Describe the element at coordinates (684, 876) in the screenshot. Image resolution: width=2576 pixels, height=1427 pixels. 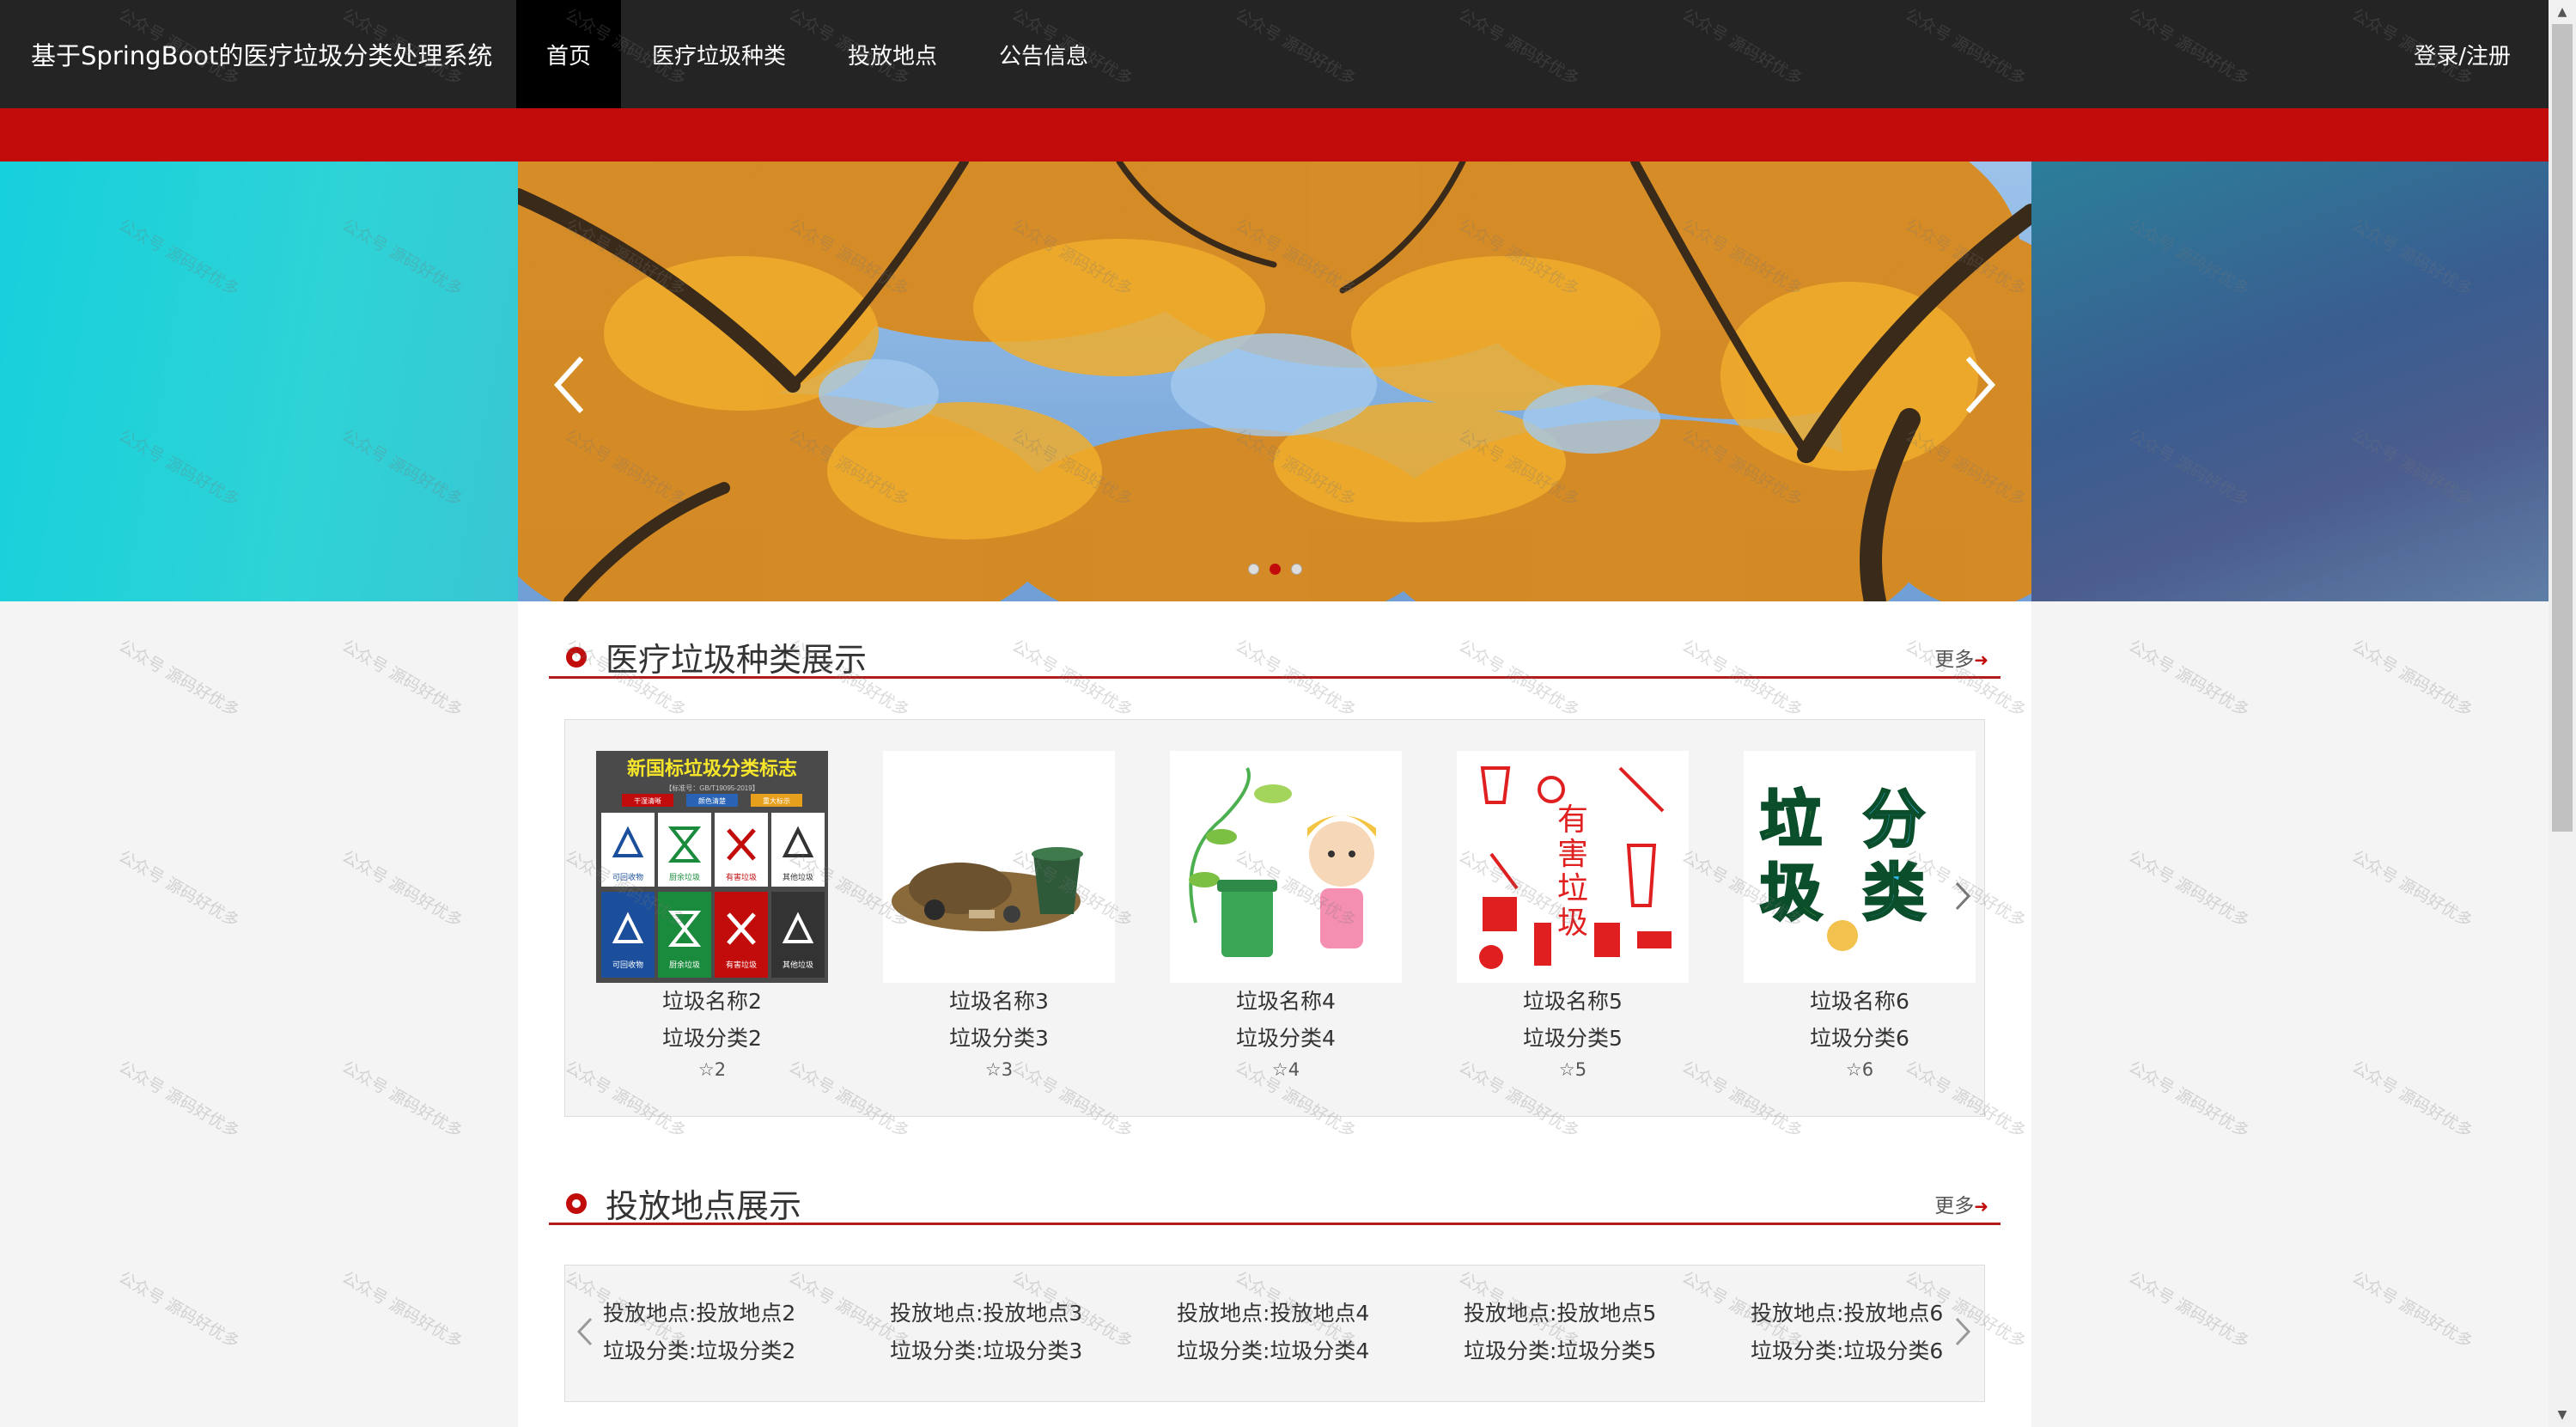
I see `sign-label: 厨余垃圾` at that location.